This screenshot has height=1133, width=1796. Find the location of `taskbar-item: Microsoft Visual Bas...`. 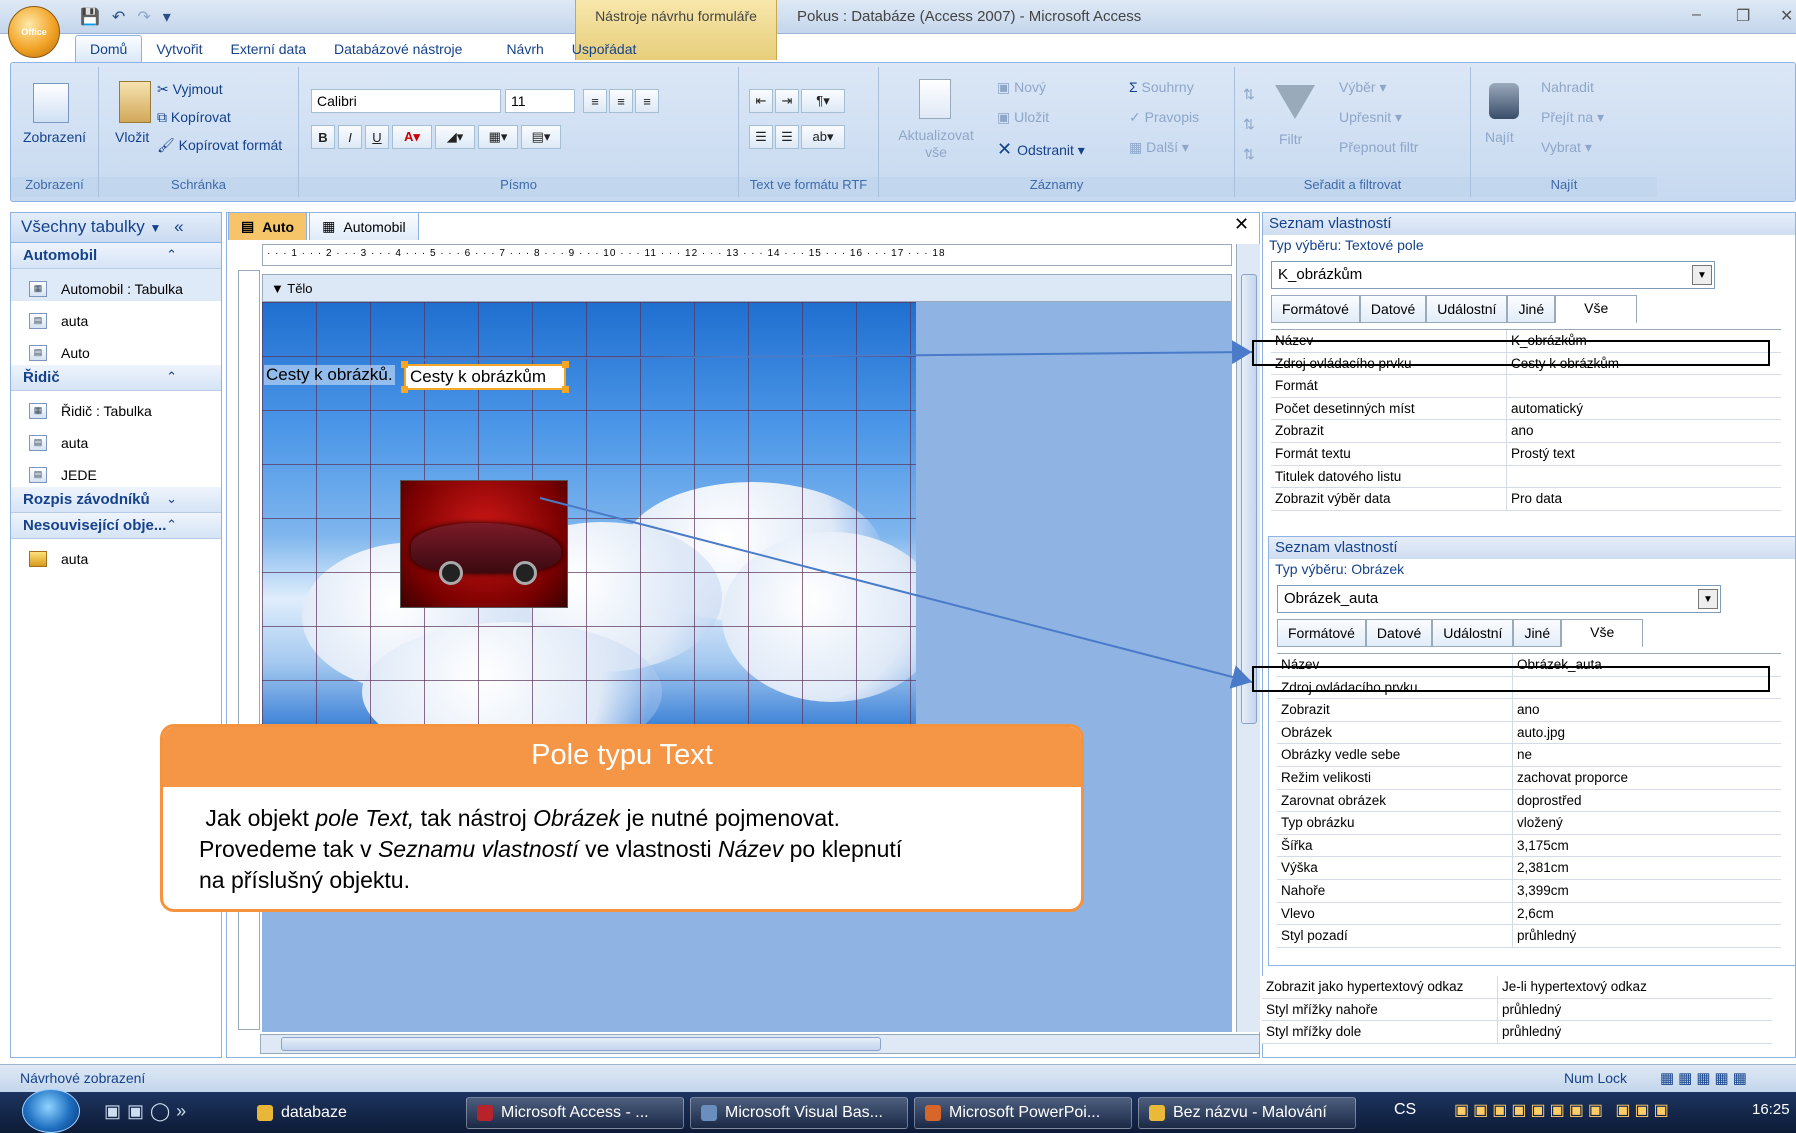

taskbar-item: Microsoft Visual Bas... is located at coordinates (799, 1113).